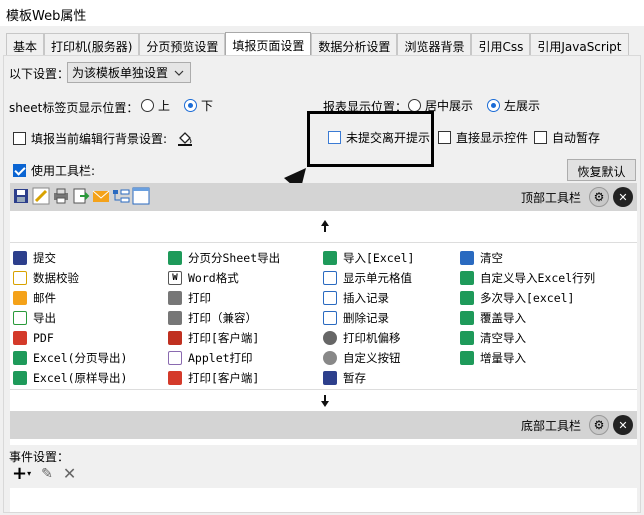 This screenshot has height=515, width=644. What do you see at coordinates (501, 44) in the screenshot?
I see `tab-css: 引用Css` at bounding box center [501, 44].